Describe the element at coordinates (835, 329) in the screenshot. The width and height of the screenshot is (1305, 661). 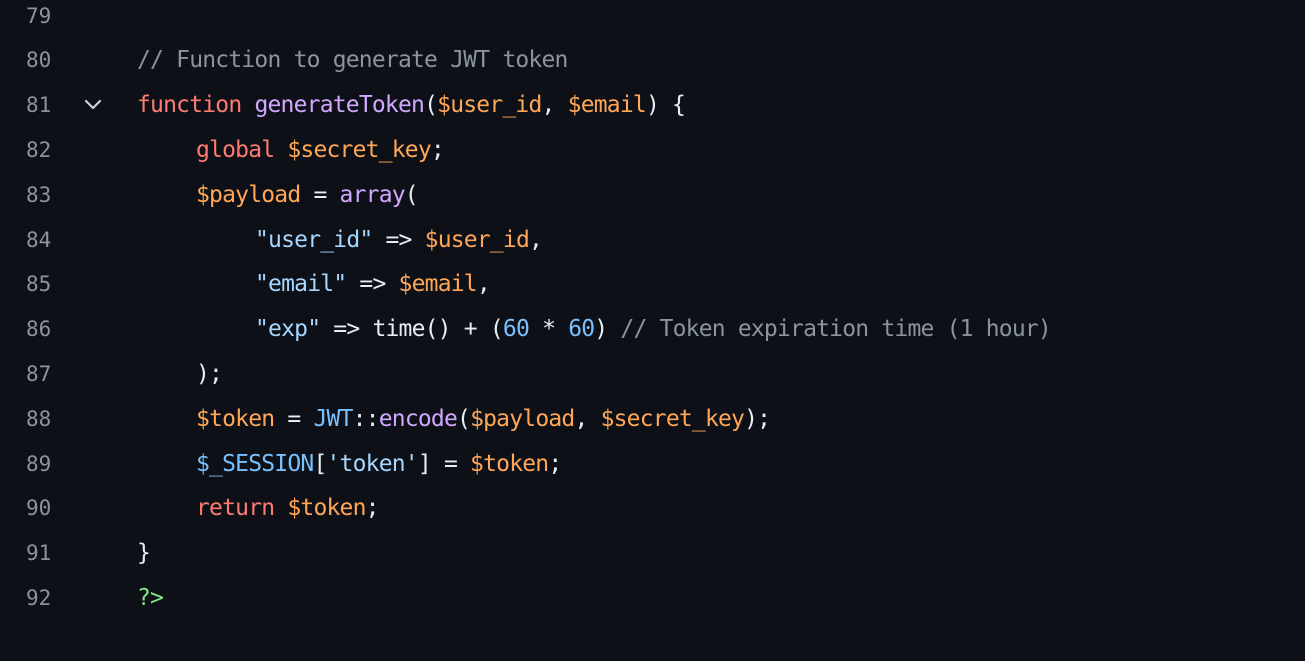
I see `code-token-comment: // Token expiration time (1 hour)` at that location.